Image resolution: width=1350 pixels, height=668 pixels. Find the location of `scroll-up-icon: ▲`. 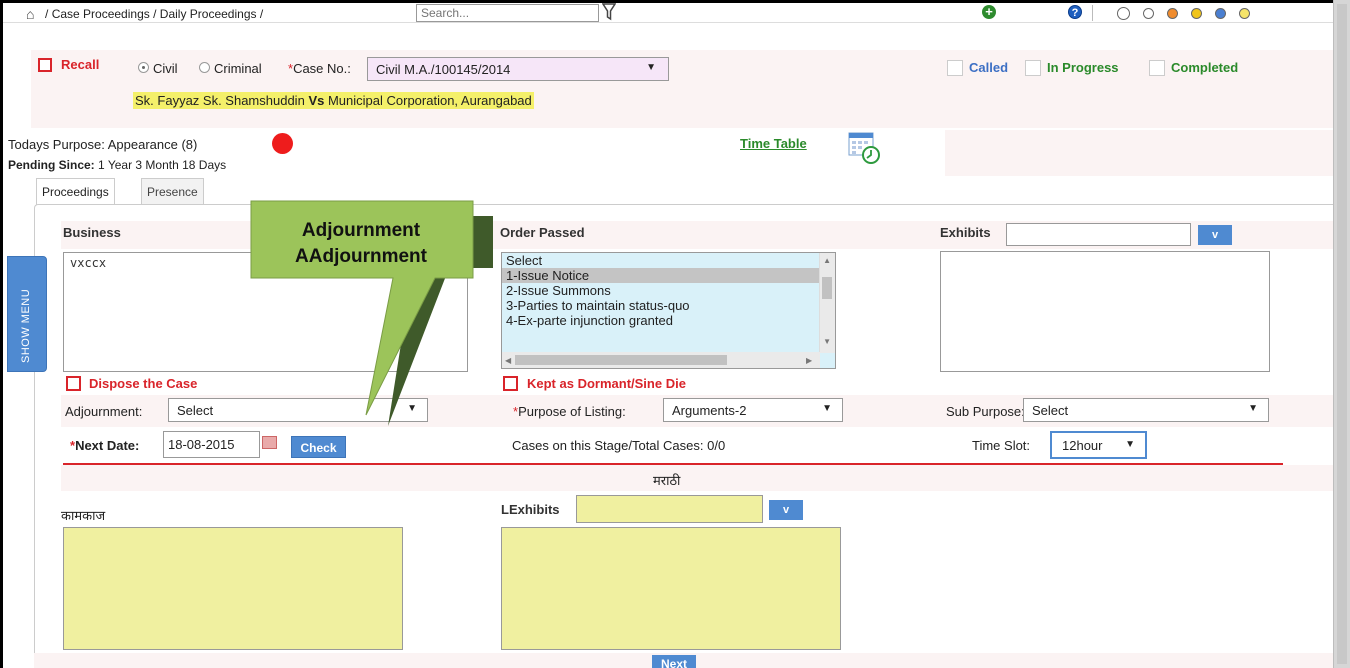

scroll-up-icon: ▲ is located at coordinates (827, 260).